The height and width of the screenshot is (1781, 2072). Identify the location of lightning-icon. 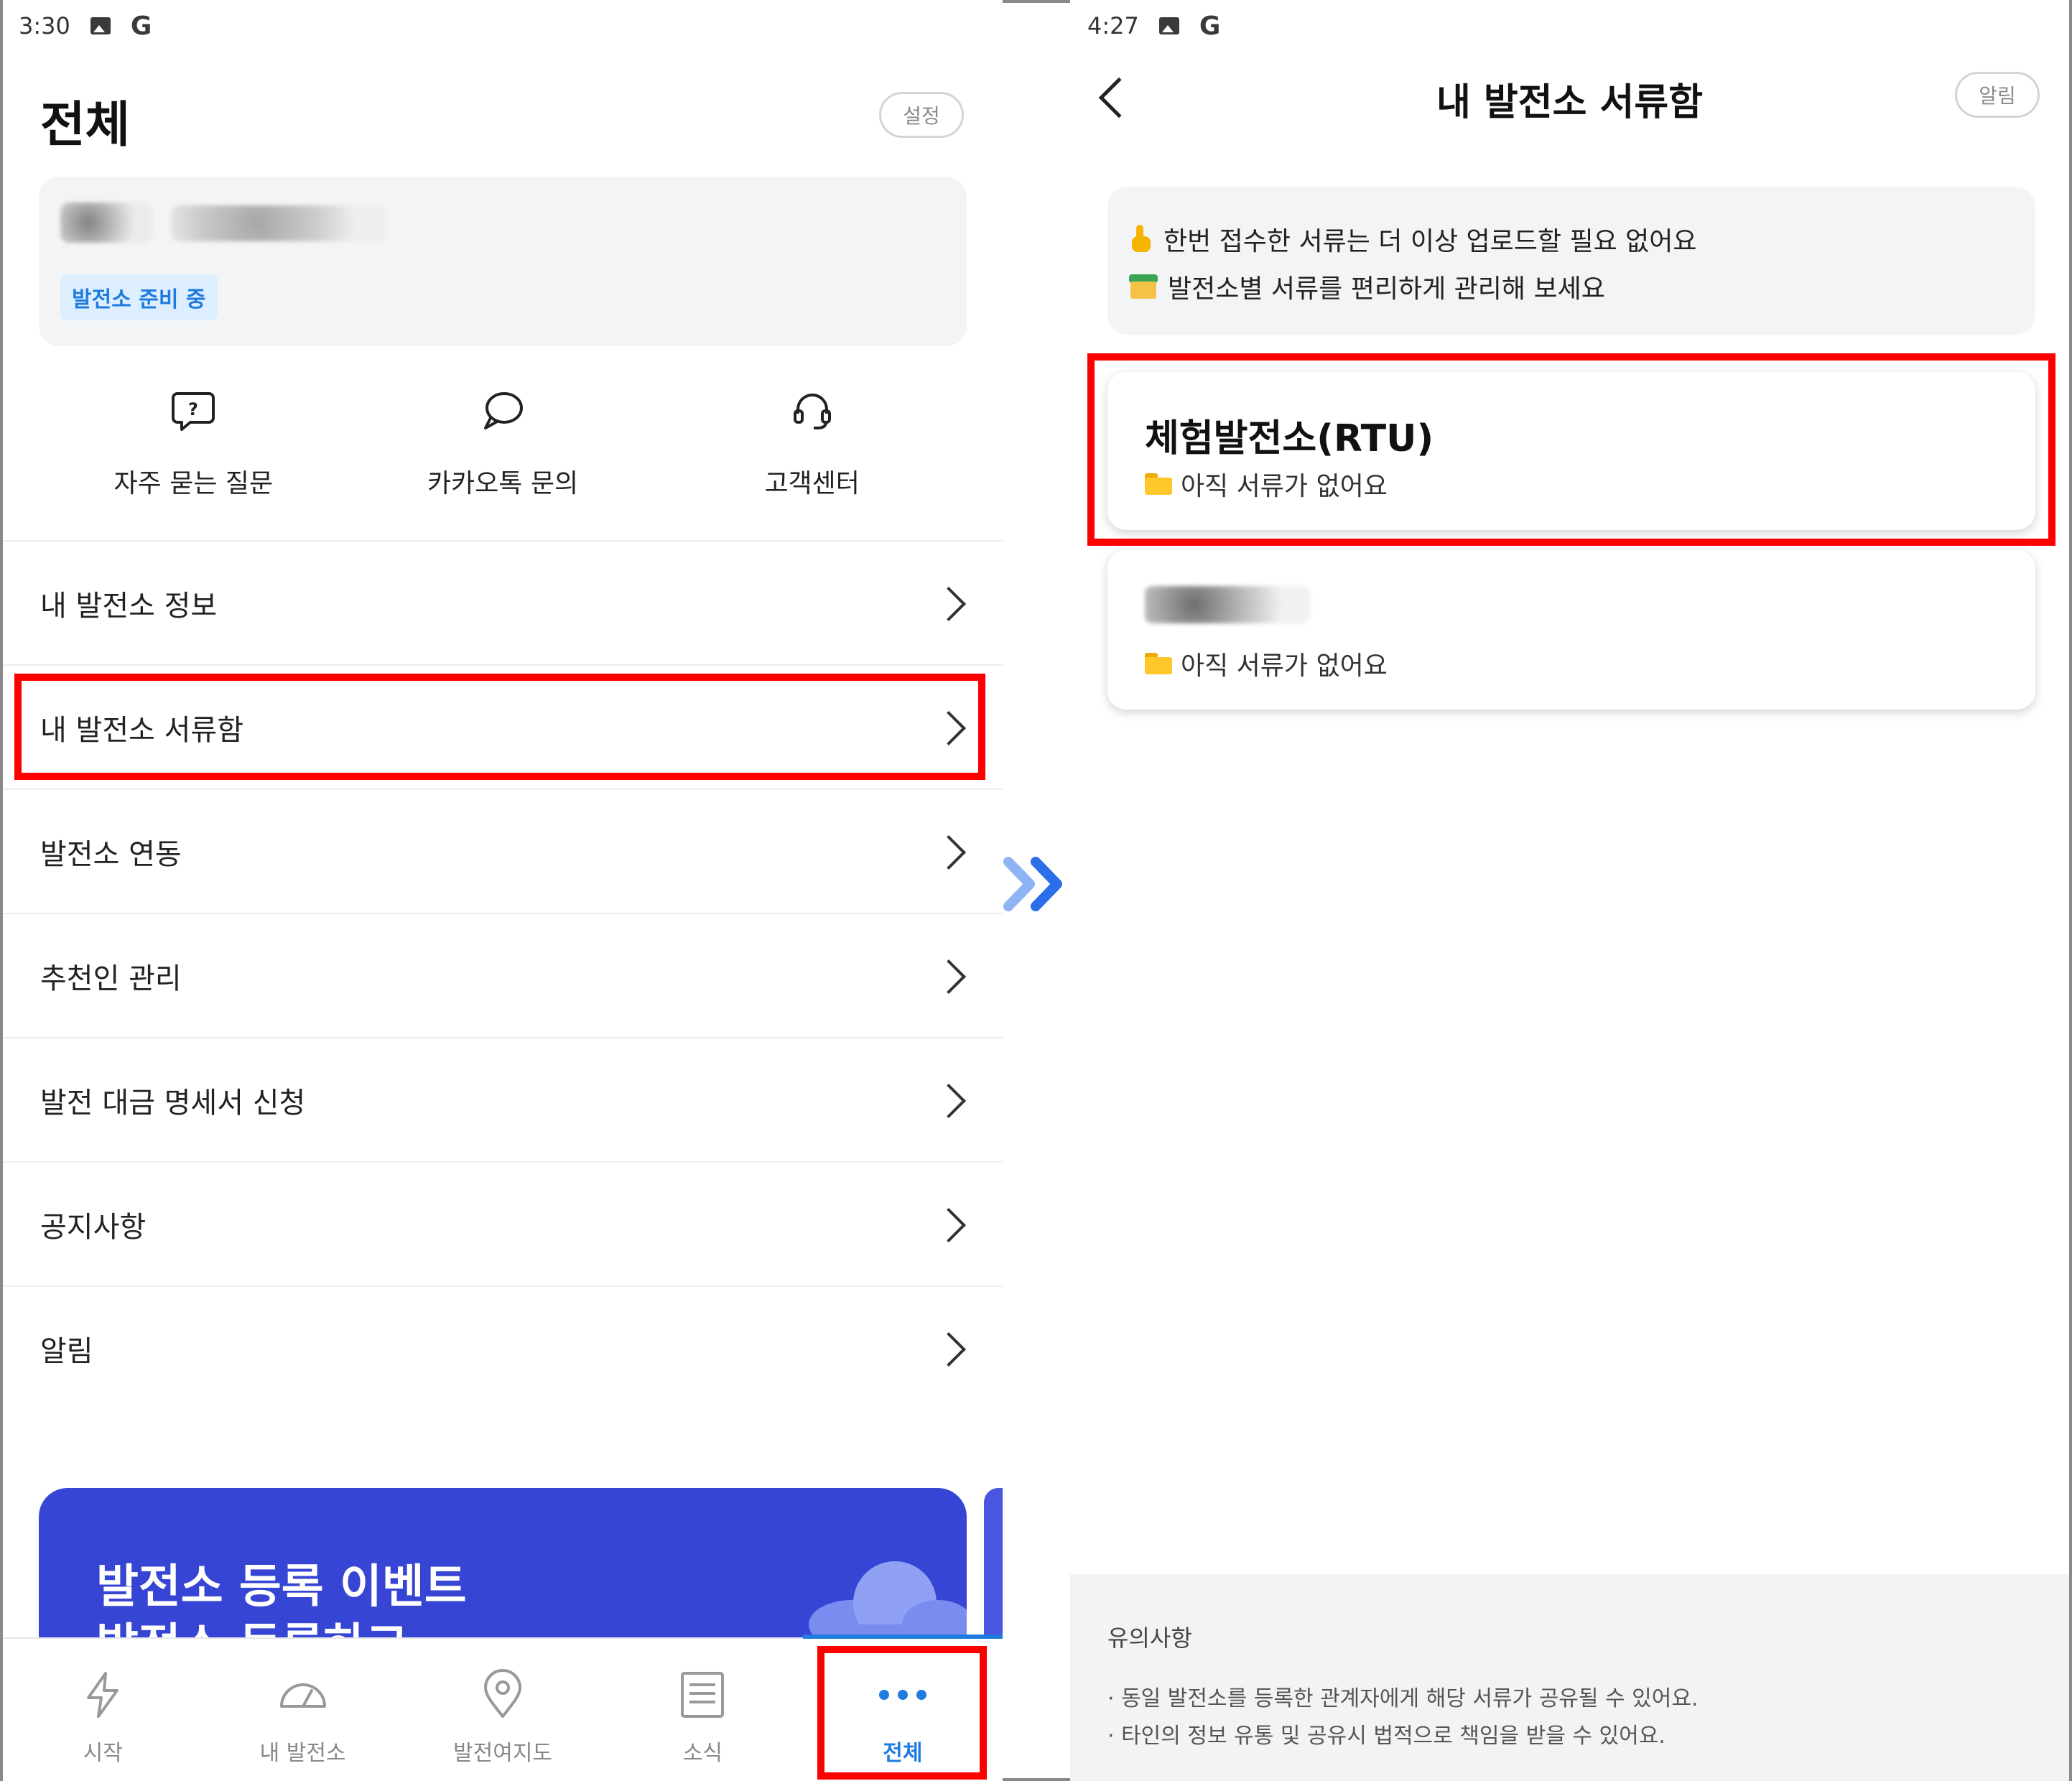
(103, 1695).